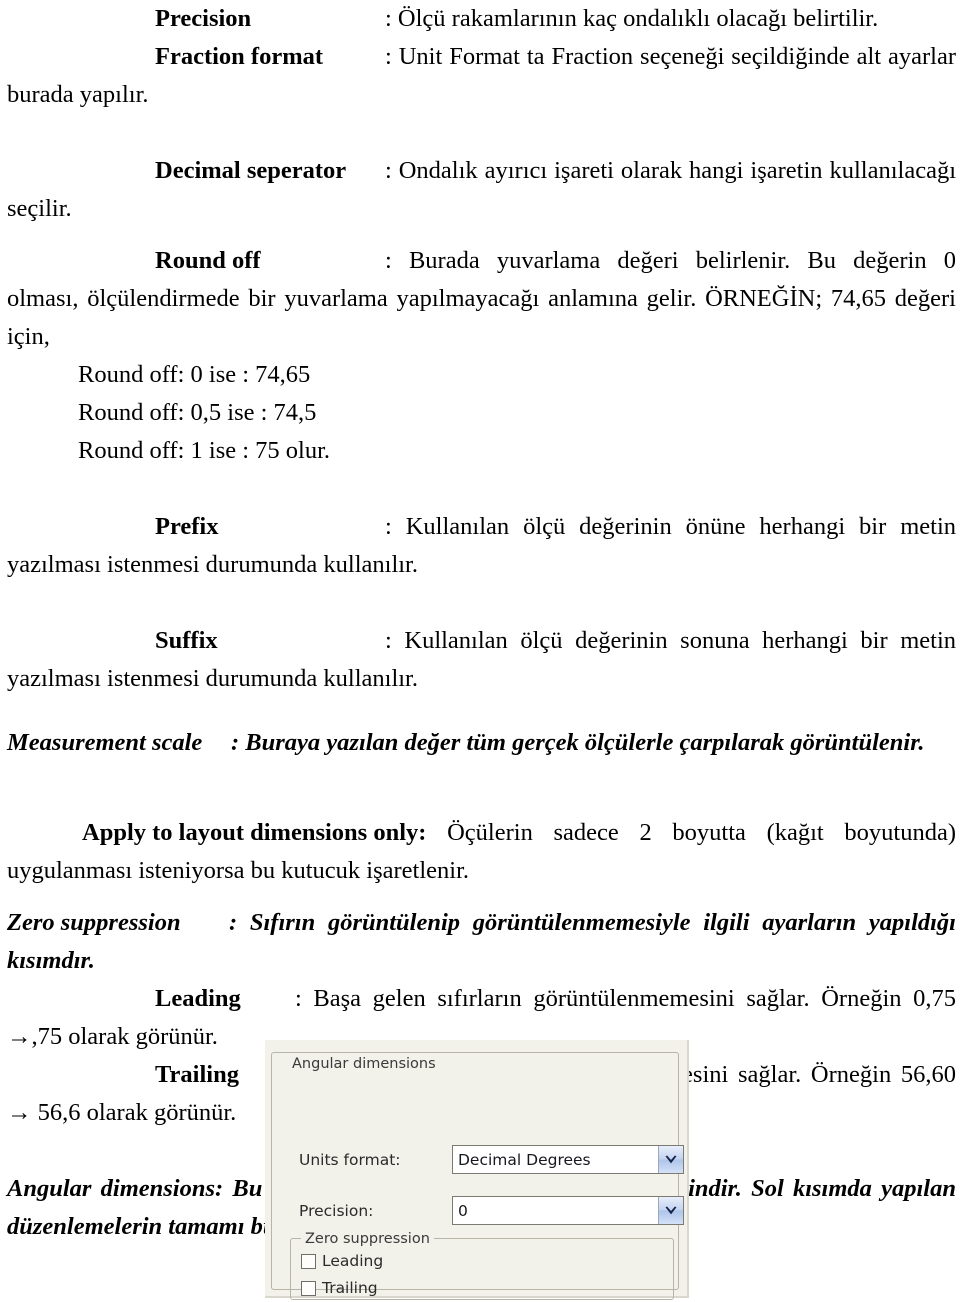 This screenshot has width=960, height=1302. What do you see at coordinates (364, 1064) in the screenshot?
I see `angular-dimensions-groupbox-title: Angular dimensions` at bounding box center [364, 1064].